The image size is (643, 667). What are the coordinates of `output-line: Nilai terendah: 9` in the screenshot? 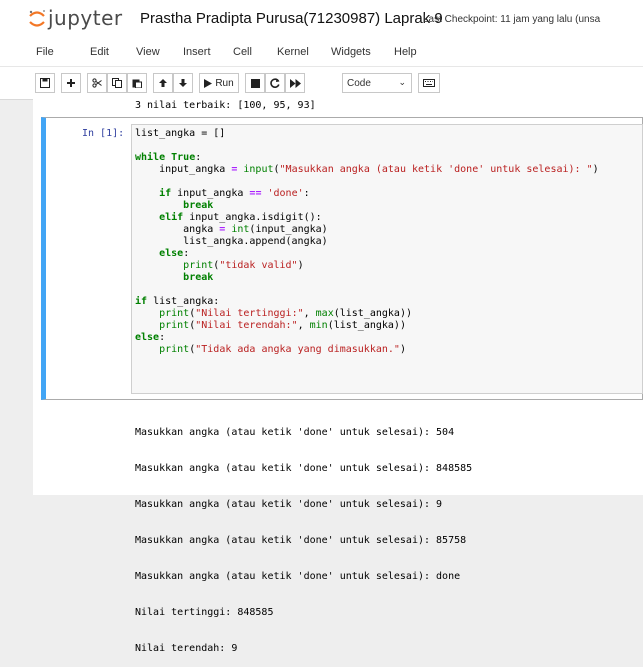 It's located at (186, 648).